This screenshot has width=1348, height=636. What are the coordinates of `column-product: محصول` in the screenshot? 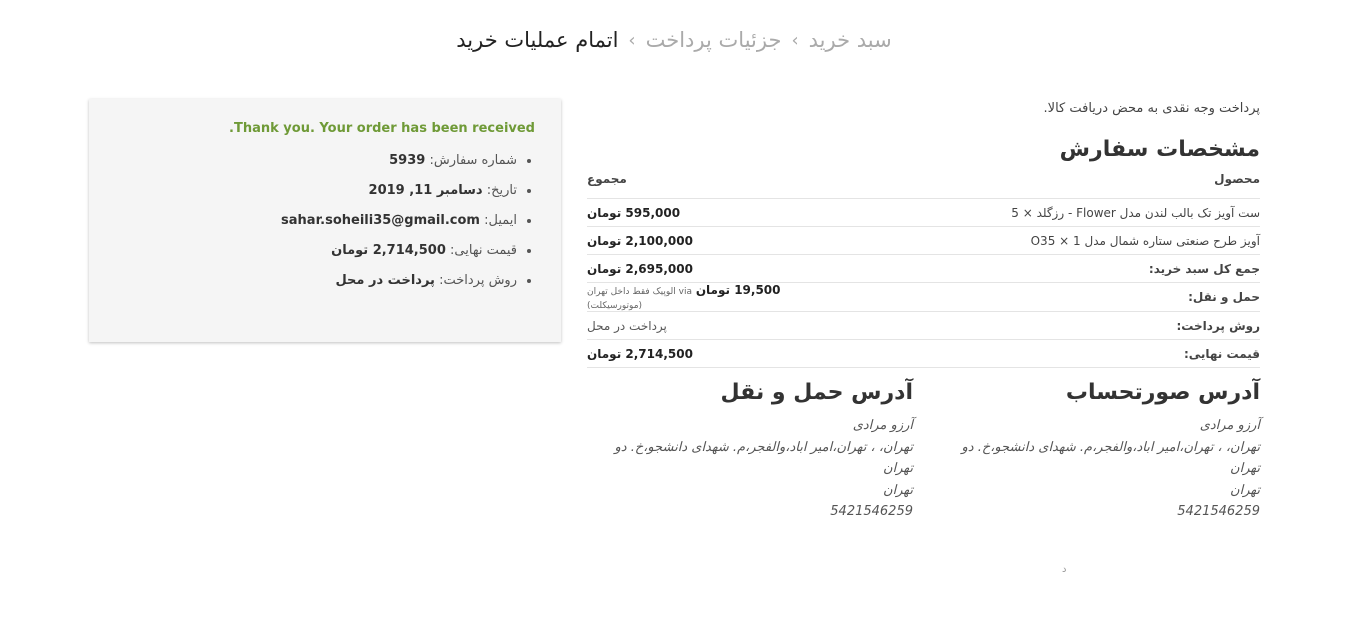 It's located at (1043, 185).